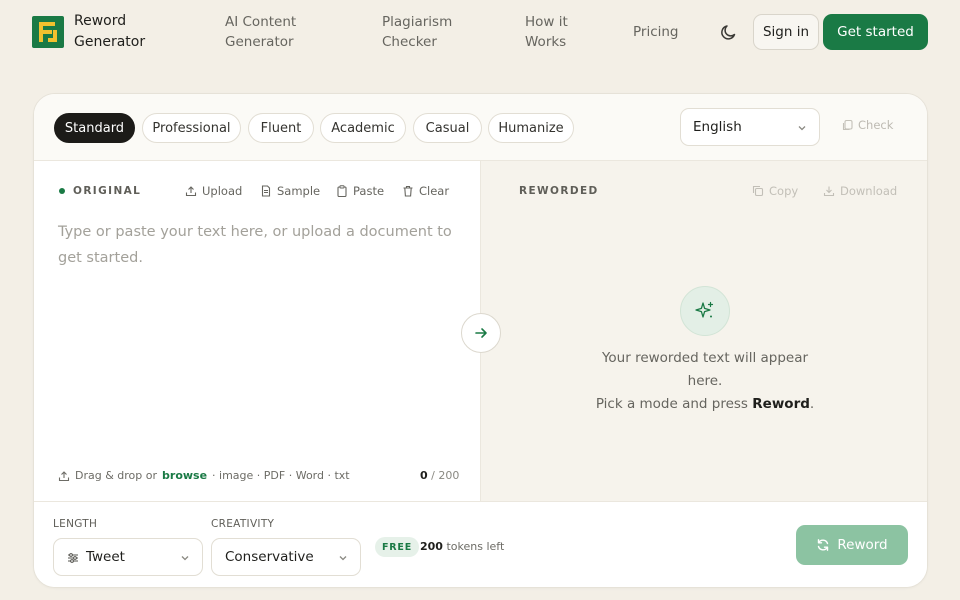  Describe the element at coordinates (417, 32) in the screenshot. I see `nav-link-plagiarism-checker: Plagiarism Checker` at that location.